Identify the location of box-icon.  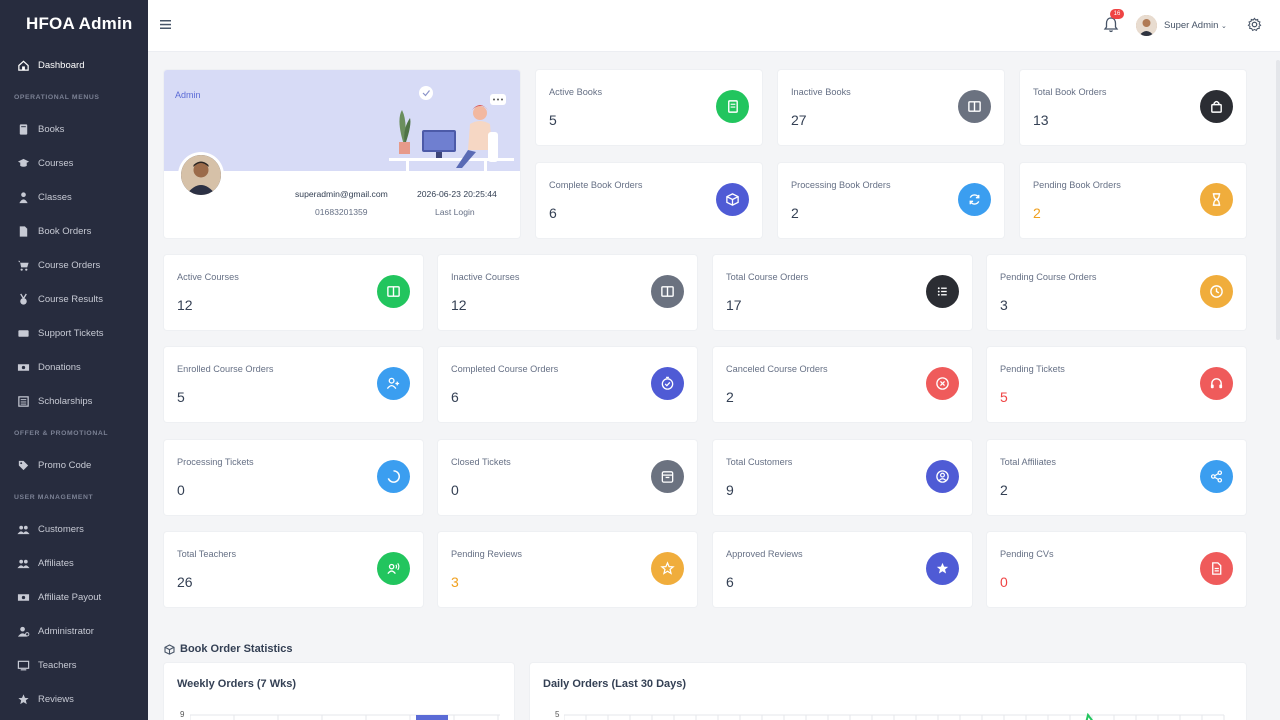
(169, 649).